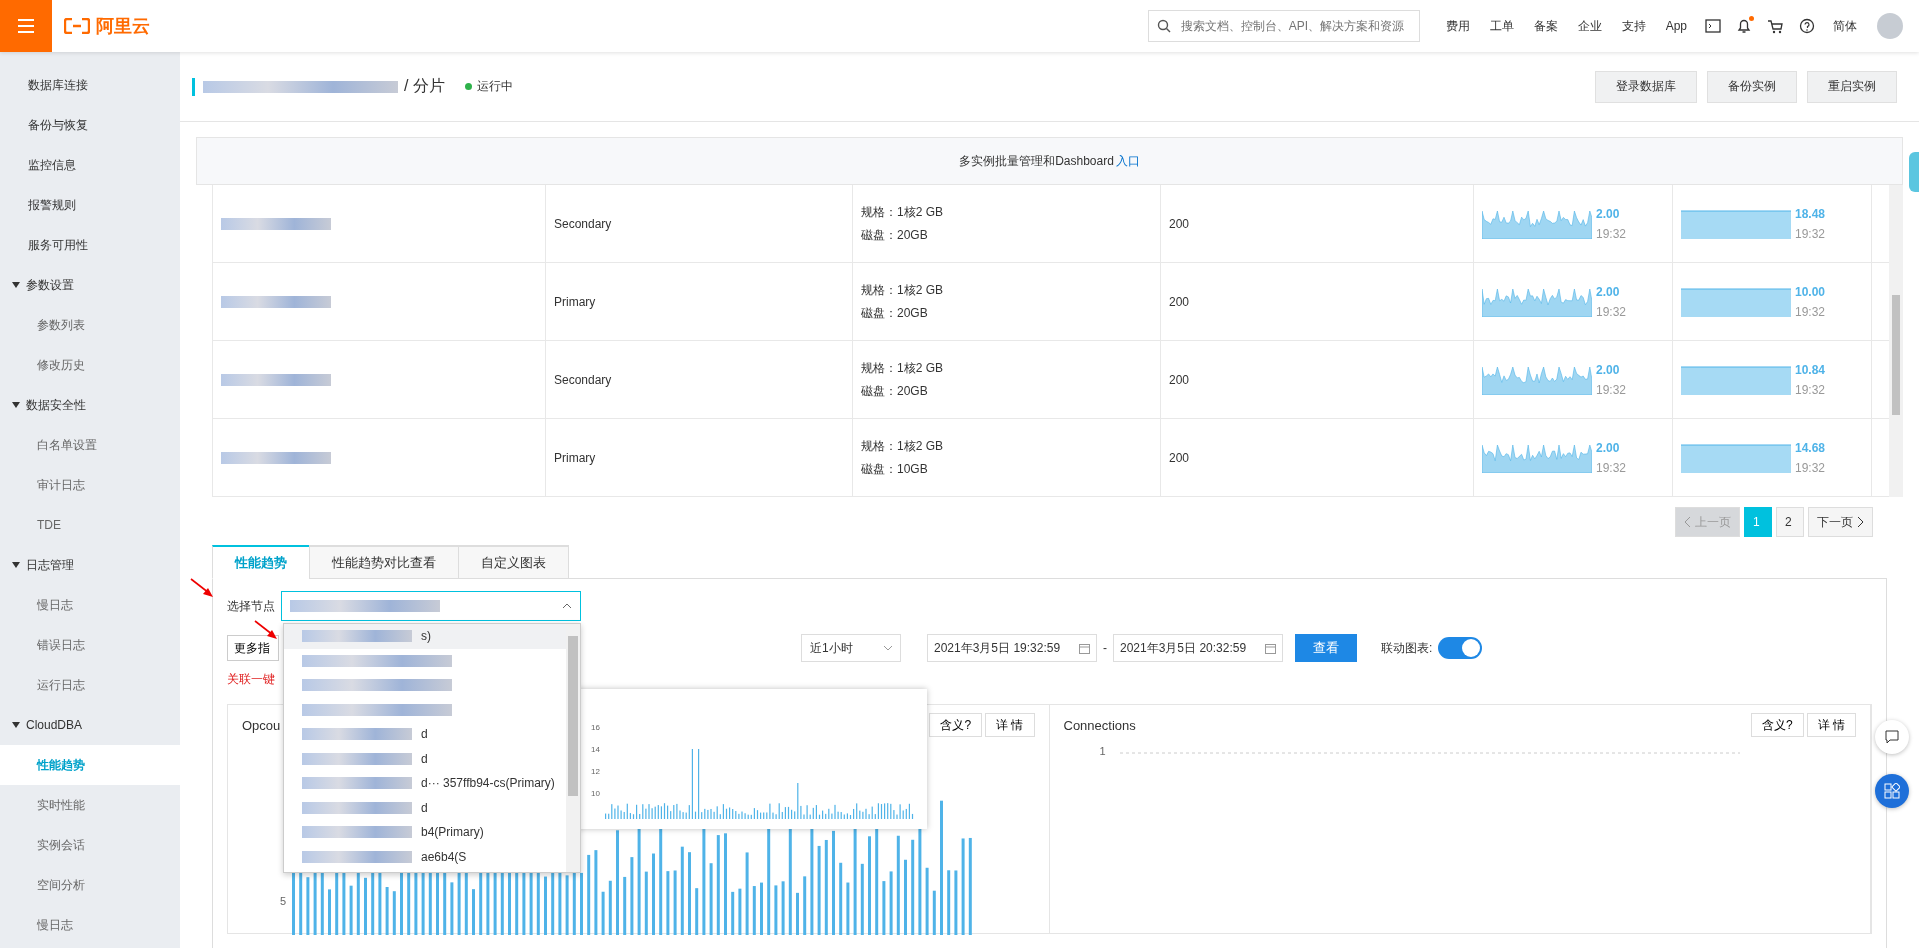  Describe the element at coordinates (1012, 648) in the screenshot. I see `date-field: 2021年3月5日 19:32:59` at that location.